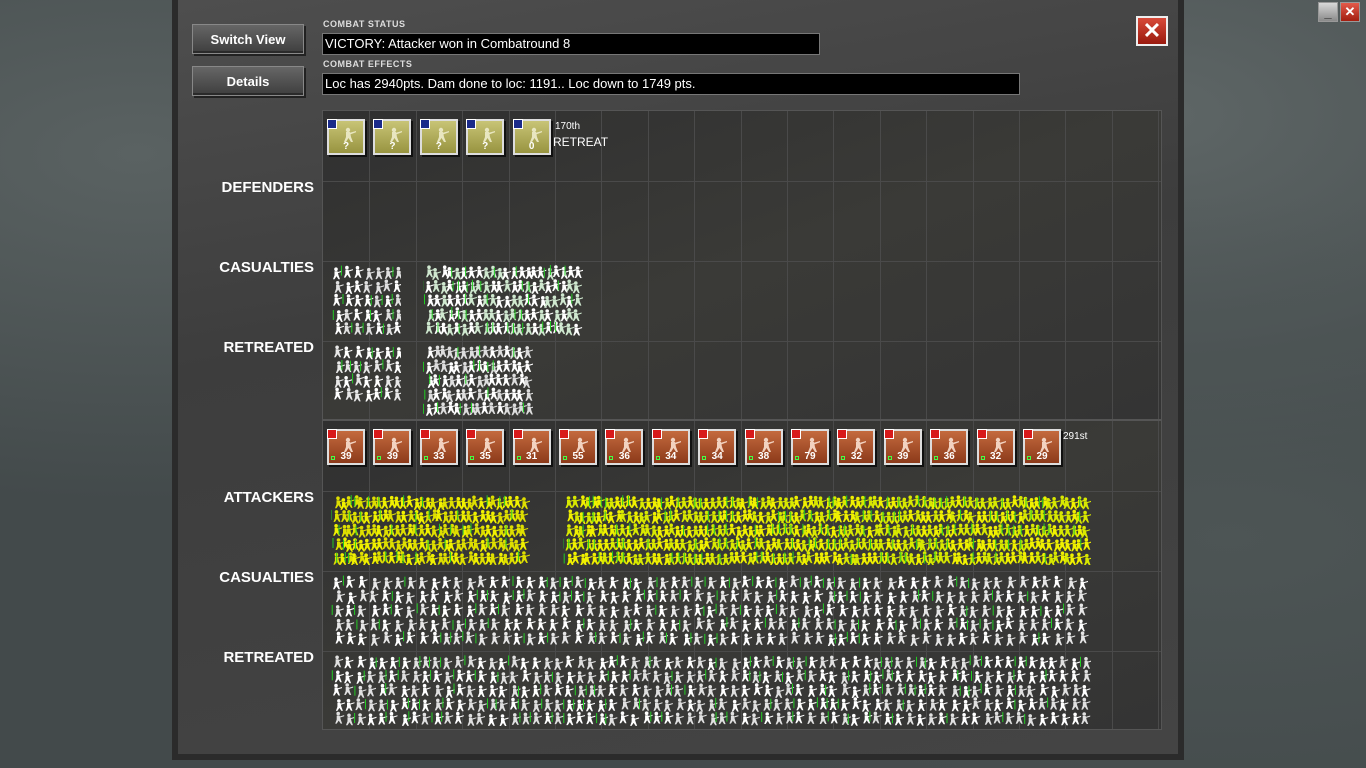 This screenshot has width=1366, height=768. Describe the element at coordinates (1328, 12) in the screenshot. I see `minimize-button: _` at that location.